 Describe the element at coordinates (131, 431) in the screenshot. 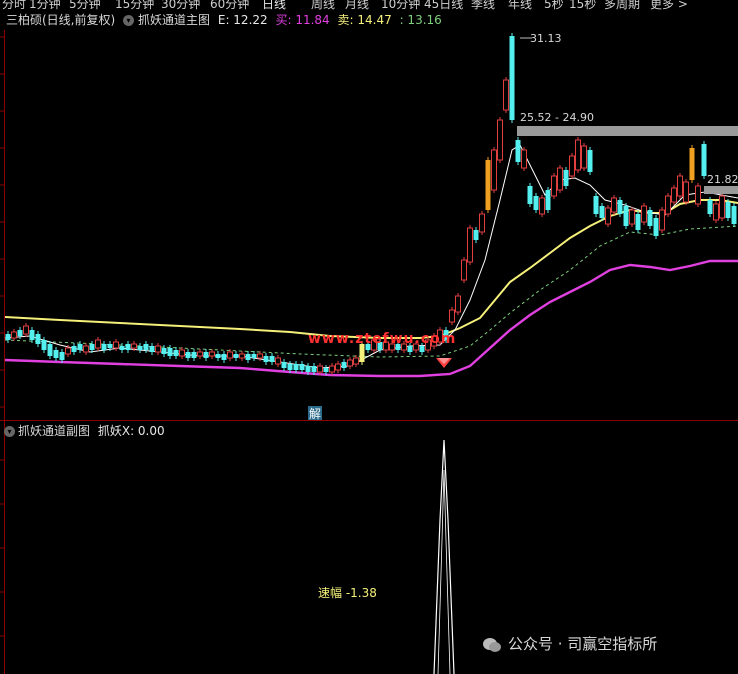

I see `sub-indicator-value: 抓妖X: 0.00` at that location.